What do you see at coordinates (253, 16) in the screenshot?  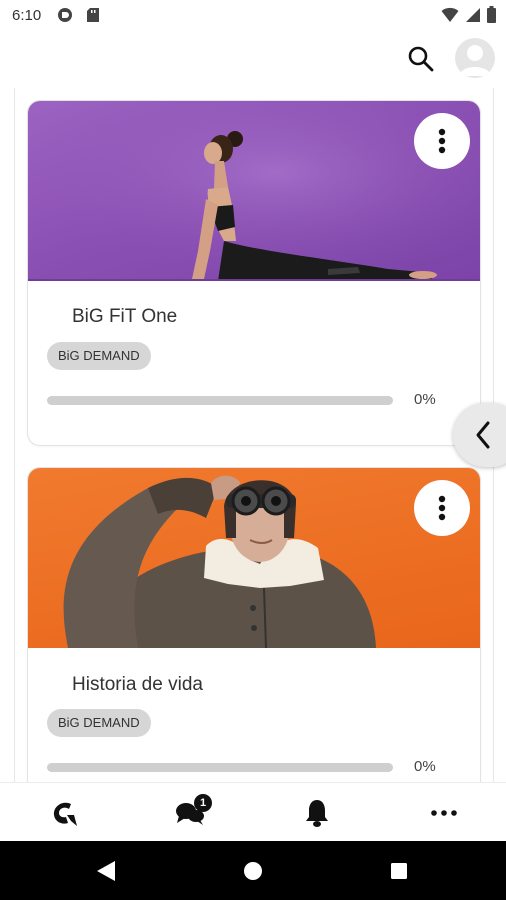 I see `status-bar: 6:10` at bounding box center [253, 16].